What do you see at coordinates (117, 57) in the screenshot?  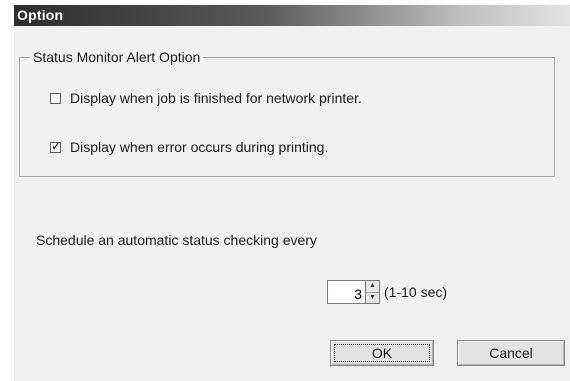 I see `group-legend: Status Monitor Alert Option` at bounding box center [117, 57].